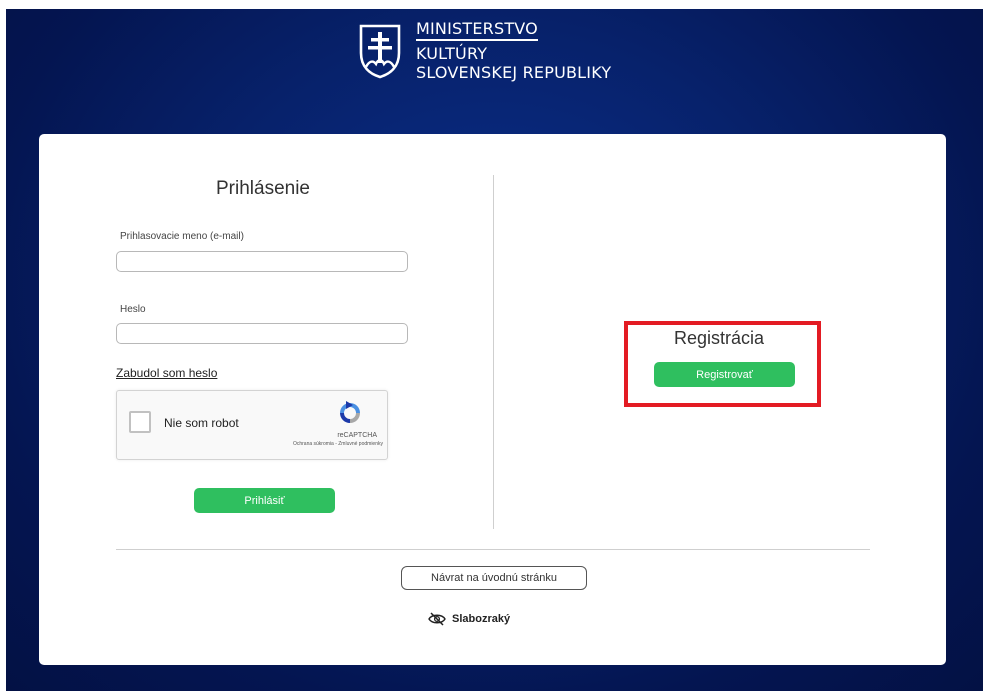  Describe the element at coordinates (262, 261) in the screenshot. I see `username-input` at that location.